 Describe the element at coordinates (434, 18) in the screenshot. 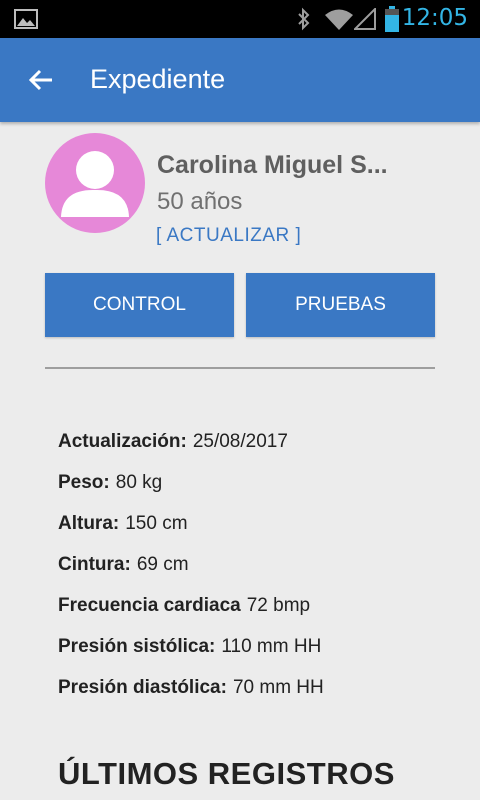

I see `status-time: 12:05` at that location.